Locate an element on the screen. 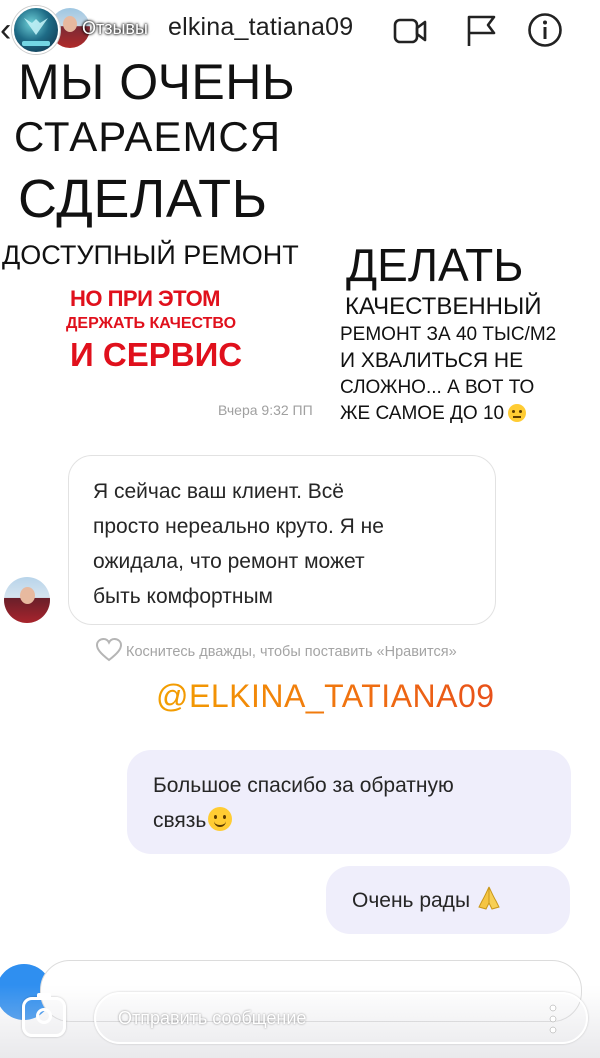  message-line: Очень рады is located at coordinates (448, 900).